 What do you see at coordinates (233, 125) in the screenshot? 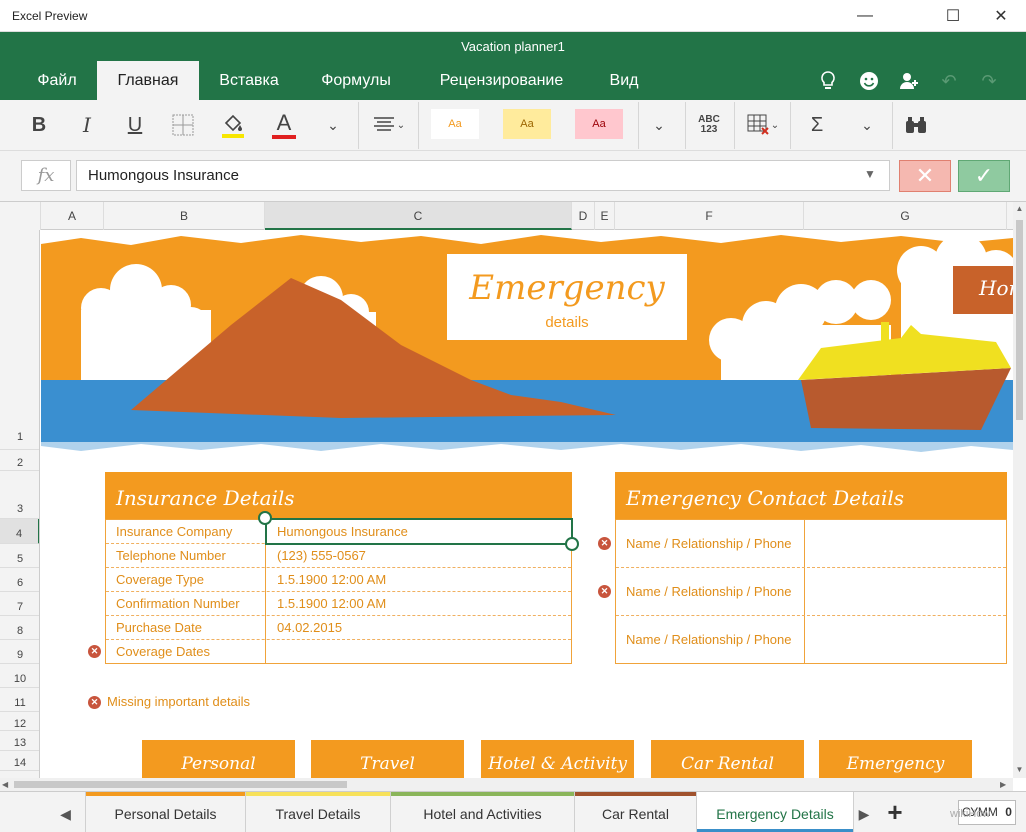
I see `fill-color-icon` at bounding box center [233, 125].